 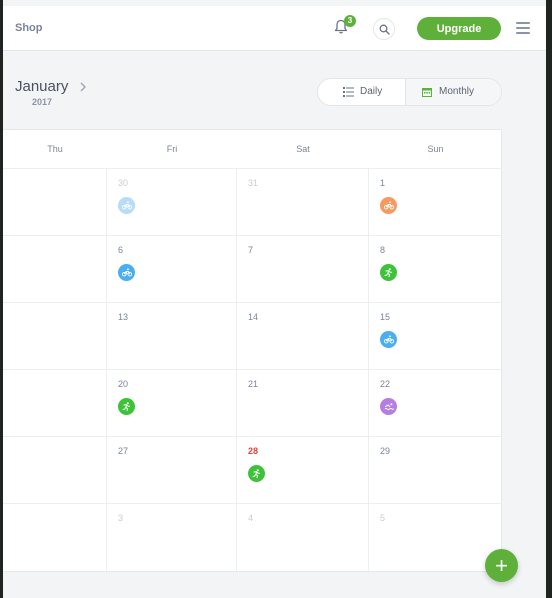 What do you see at coordinates (459, 28) in the screenshot?
I see `upgrade-button: Upgrade` at bounding box center [459, 28].